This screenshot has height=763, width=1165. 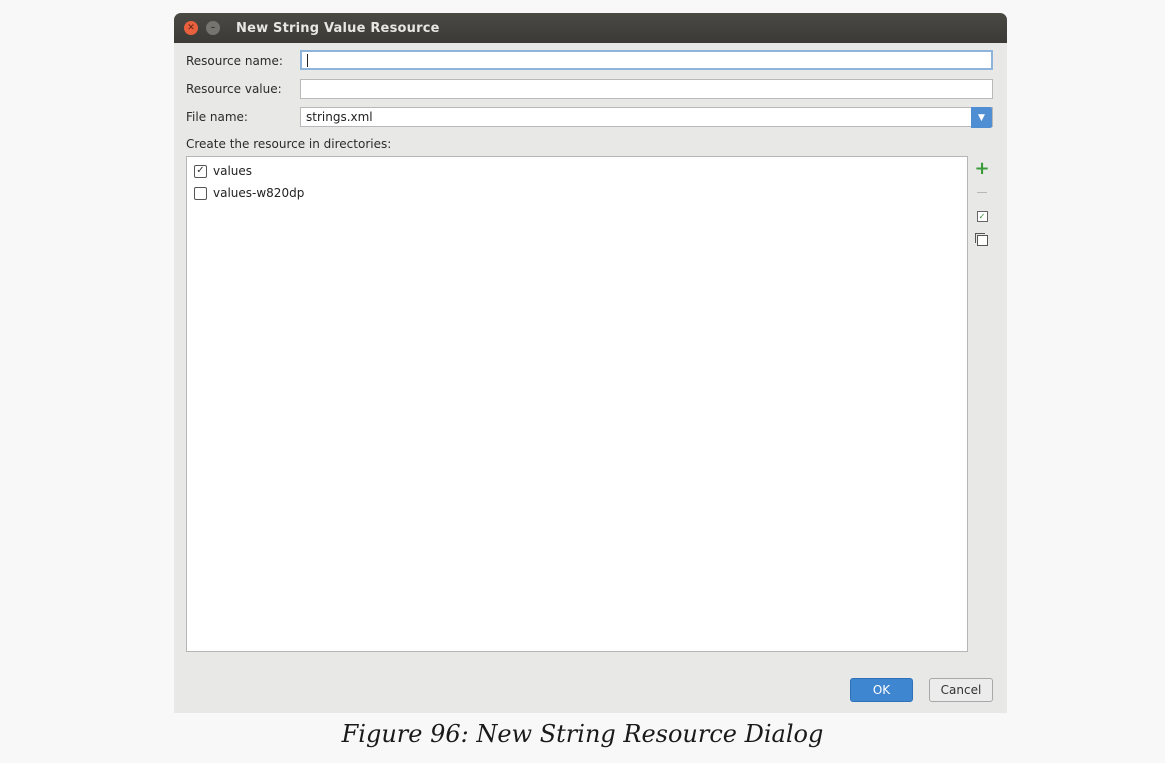 What do you see at coordinates (646, 60) in the screenshot?
I see `resource-name-input` at bounding box center [646, 60].